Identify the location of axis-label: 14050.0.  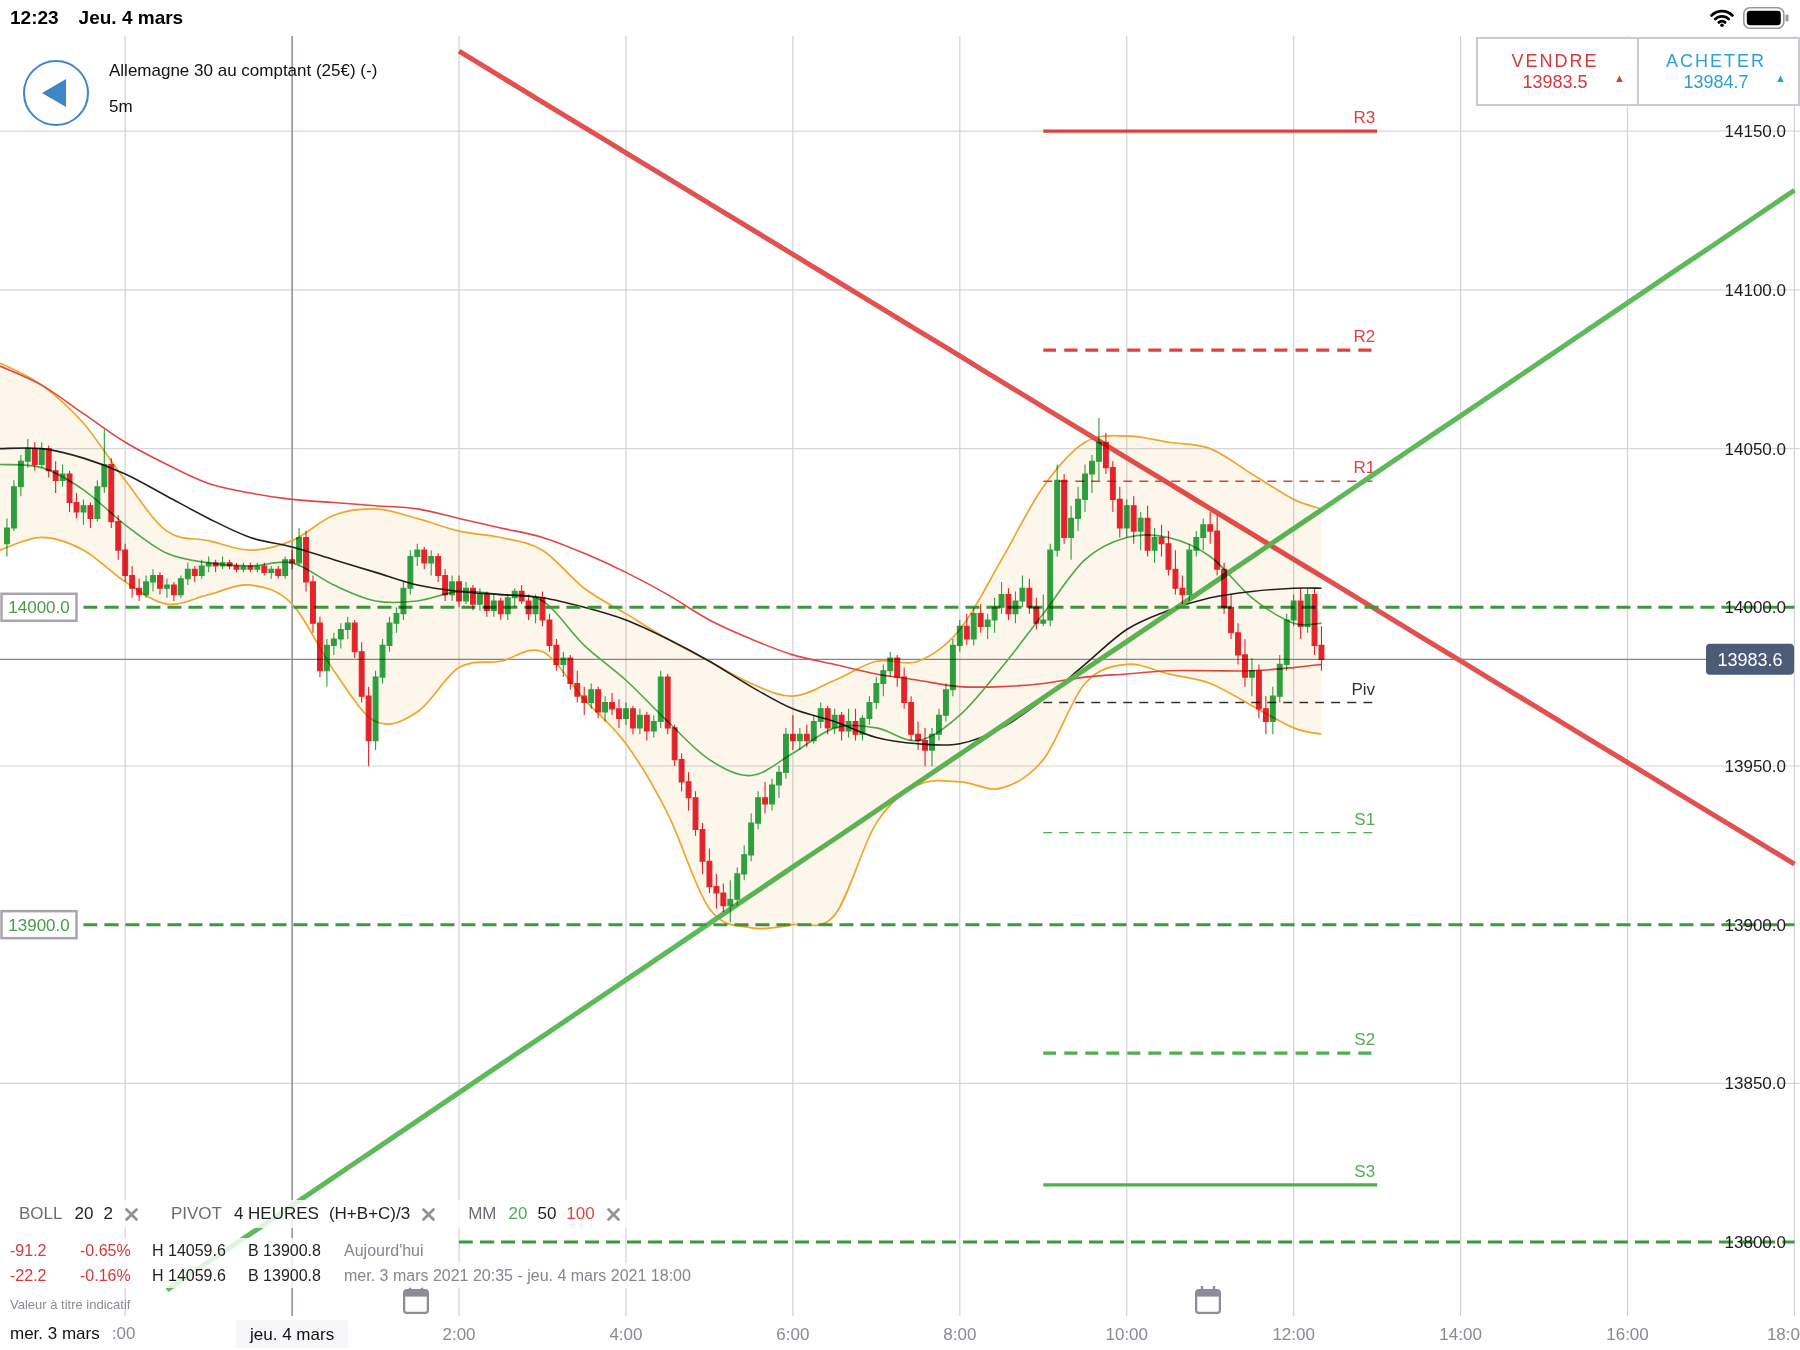
(1755, 449).